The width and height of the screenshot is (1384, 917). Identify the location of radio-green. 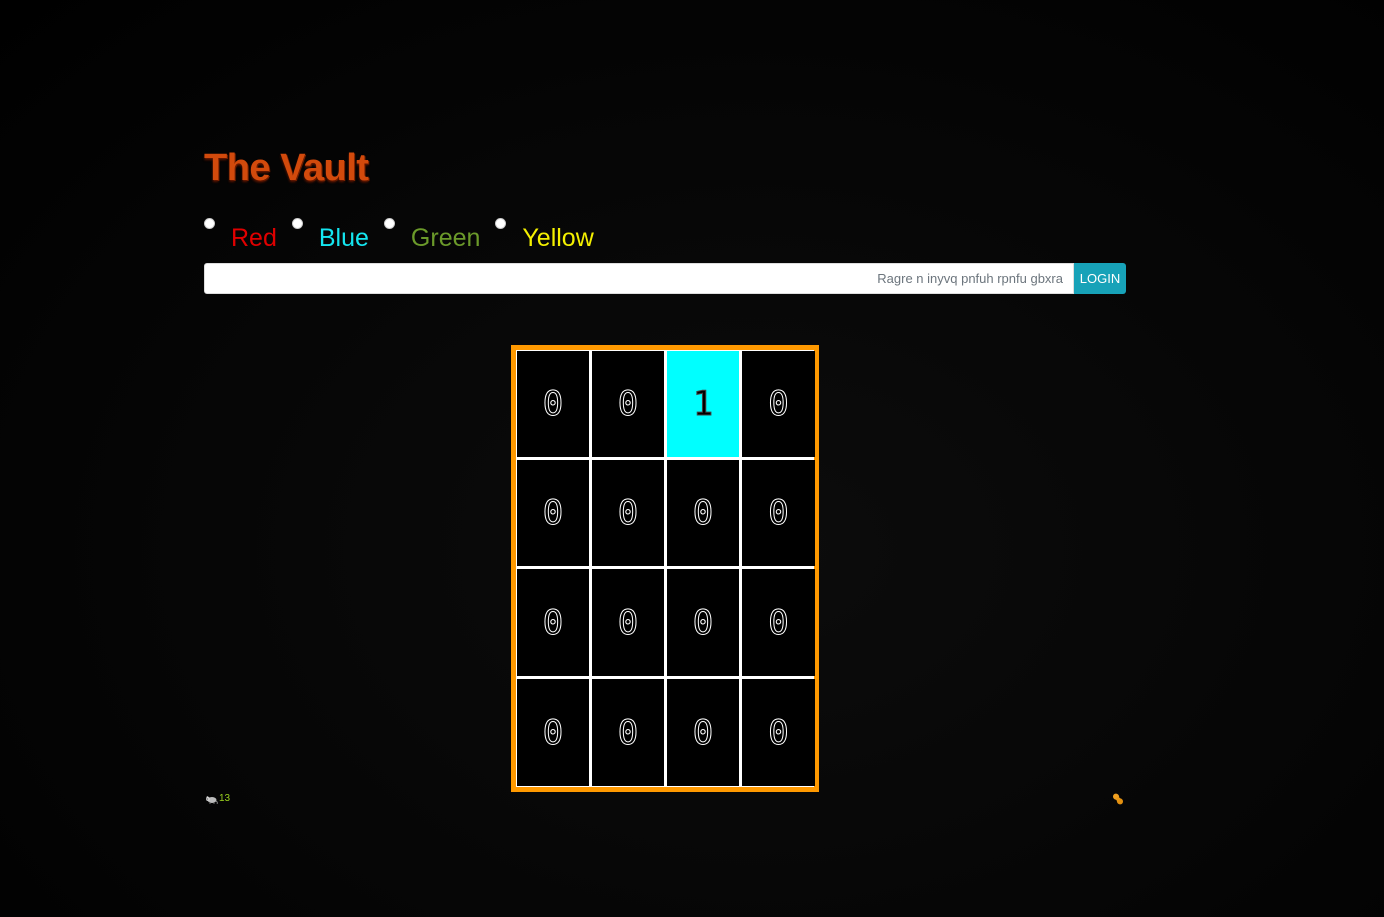
(389, 223).